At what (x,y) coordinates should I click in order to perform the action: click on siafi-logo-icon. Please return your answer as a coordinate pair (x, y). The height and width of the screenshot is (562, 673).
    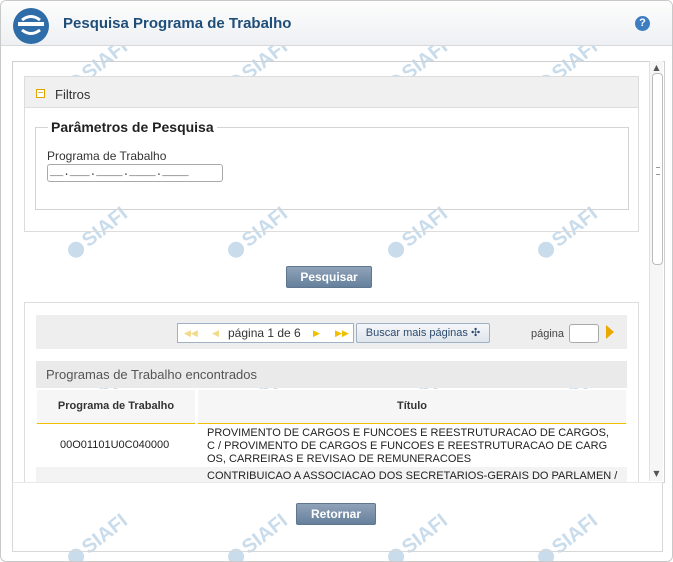
    Looking at the image, I should click on (31, 26).